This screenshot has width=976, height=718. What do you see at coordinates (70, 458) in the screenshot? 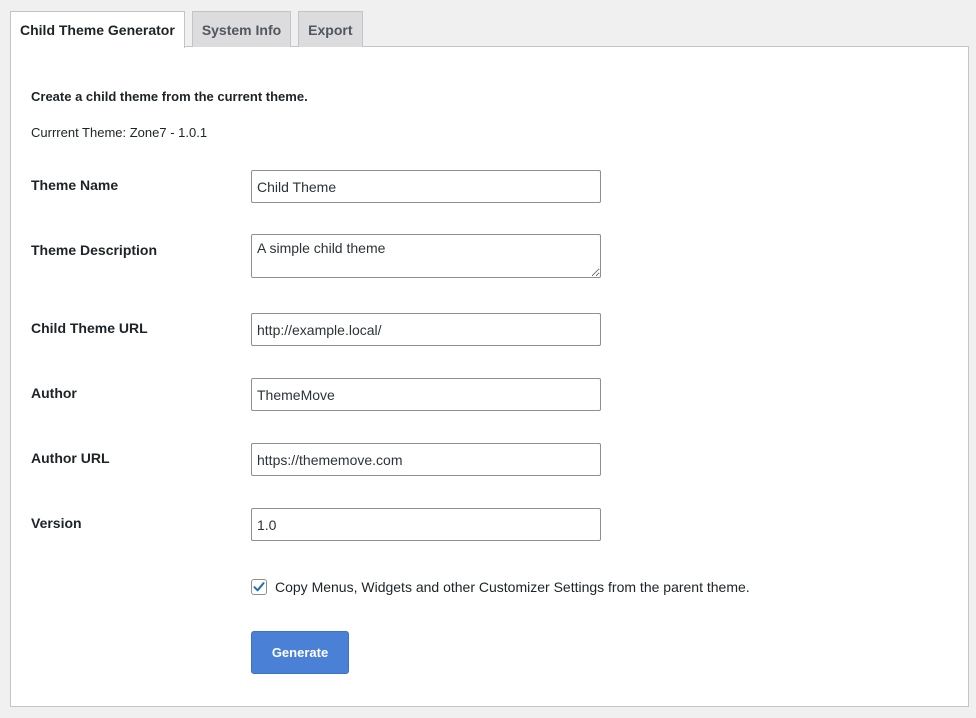
I see `author-url-label: Author URL` at bounding box center [70, 458].